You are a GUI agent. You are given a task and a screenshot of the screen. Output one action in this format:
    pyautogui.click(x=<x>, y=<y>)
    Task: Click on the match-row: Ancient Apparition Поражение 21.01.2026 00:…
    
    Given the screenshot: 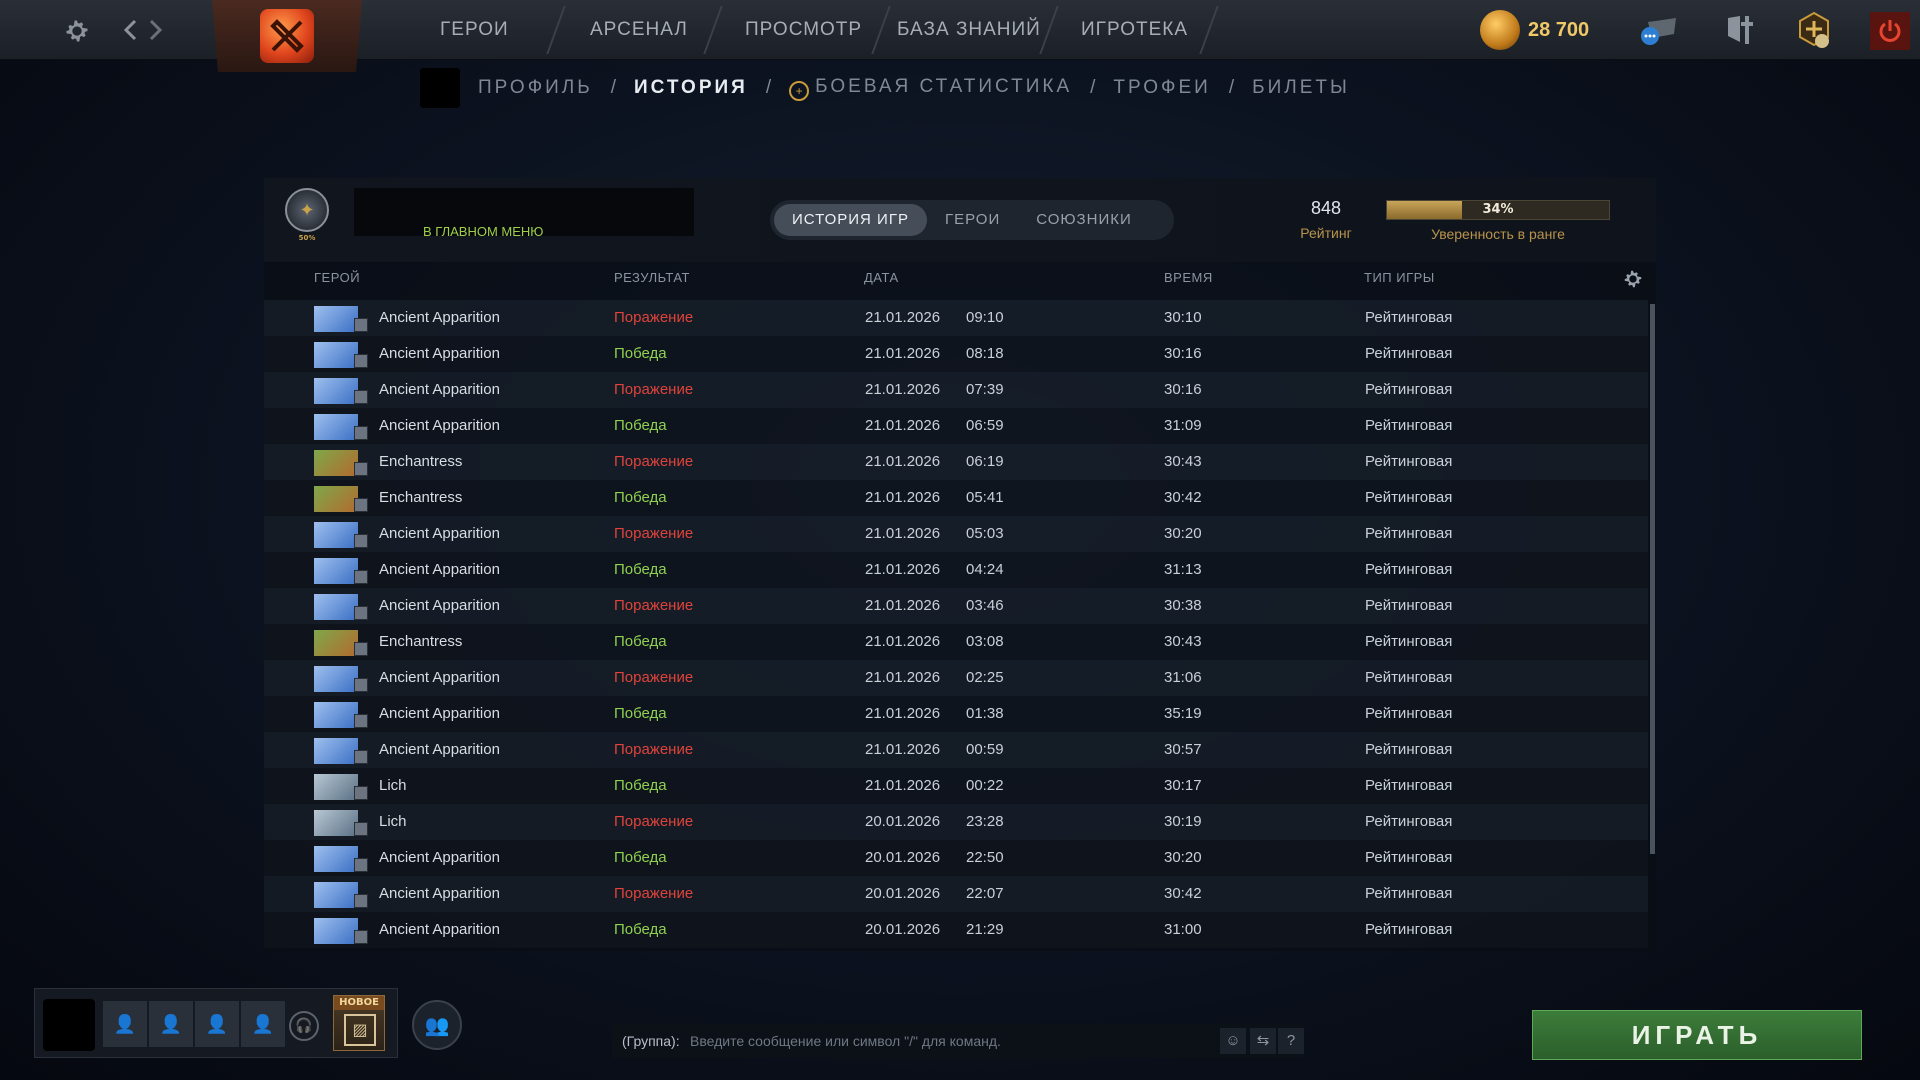 What is the action you would take?
    pyautogui.click(x=956, y=750)
    